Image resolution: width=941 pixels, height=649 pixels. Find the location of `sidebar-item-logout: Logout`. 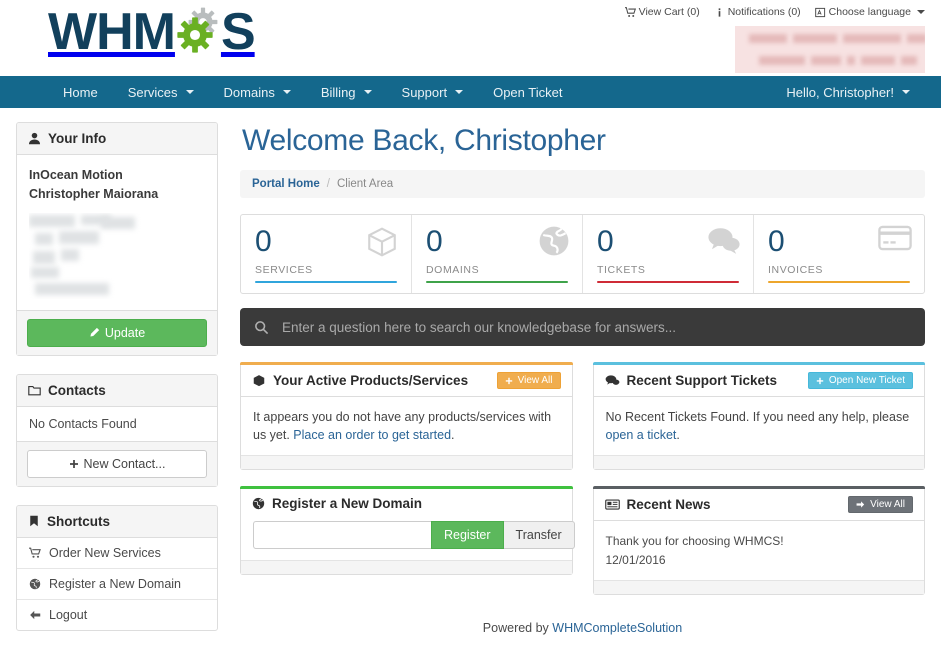

sidebar-item-logout: Logout is located at coordinates (117, 614).